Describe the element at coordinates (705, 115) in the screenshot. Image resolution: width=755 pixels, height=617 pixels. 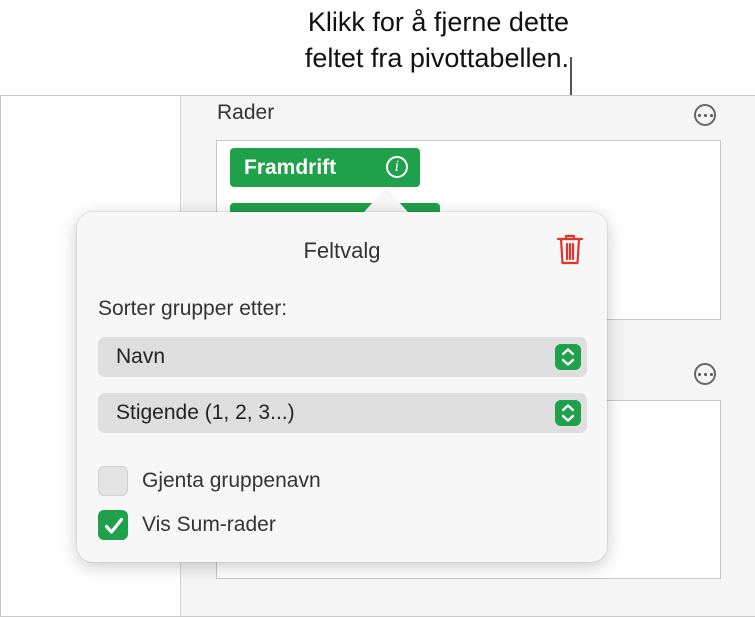
I see `rows-more-icon` at that location.